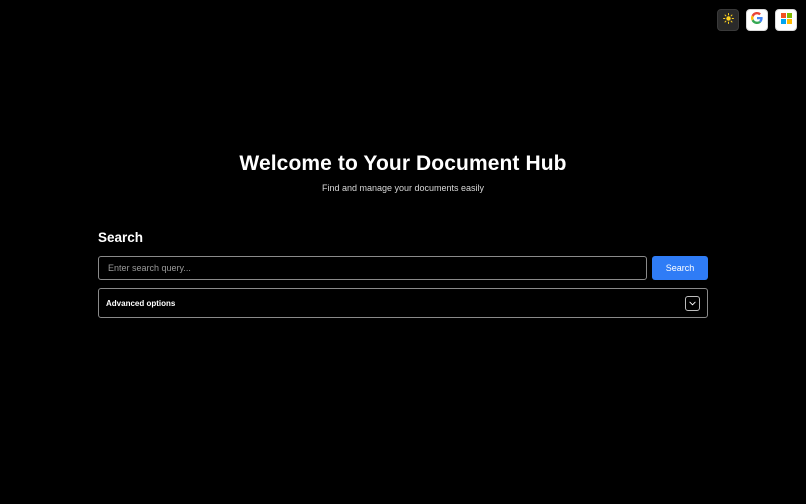 This screenshot has width=806, height=504. What do you see at coordinates (403, 303) in the screenshot?
I see `advanced-options-toggle: Advanced options` at bounding box center [403, 303].